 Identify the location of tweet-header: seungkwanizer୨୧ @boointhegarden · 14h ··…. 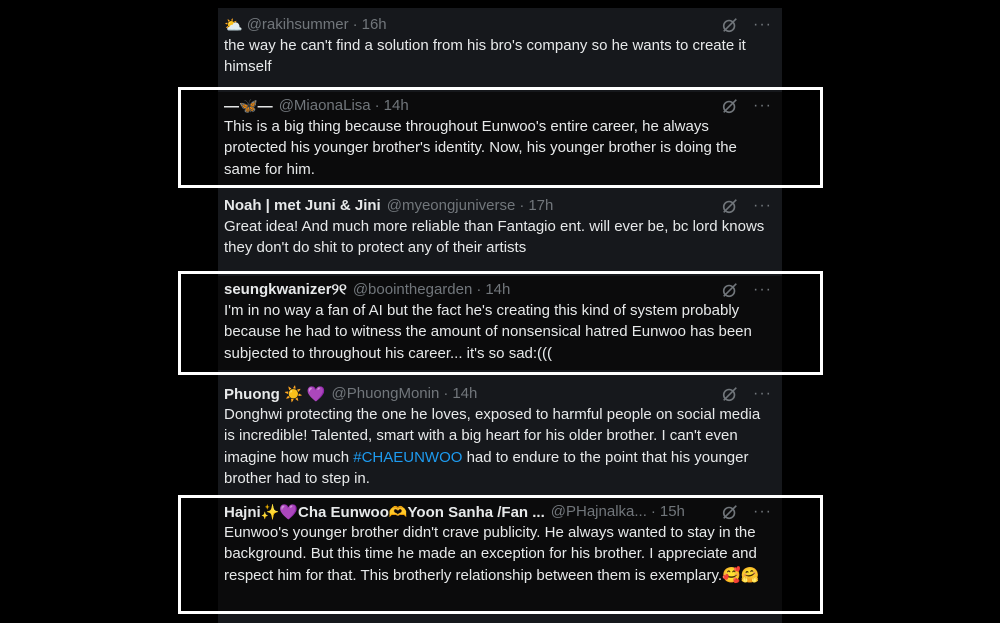
(498, 289).